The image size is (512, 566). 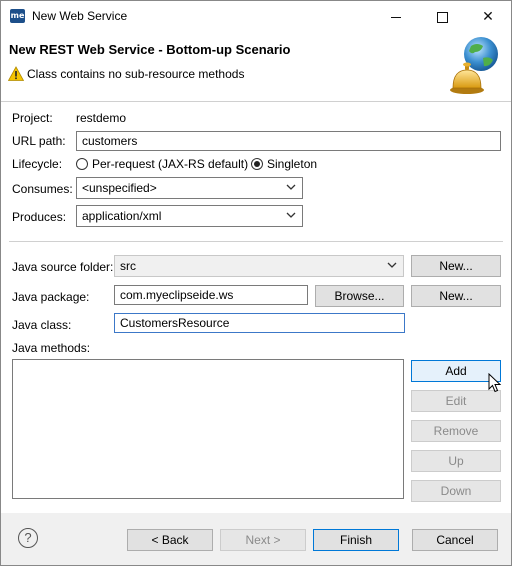 I want to click on minimize-button, so click(x=396, y=16).